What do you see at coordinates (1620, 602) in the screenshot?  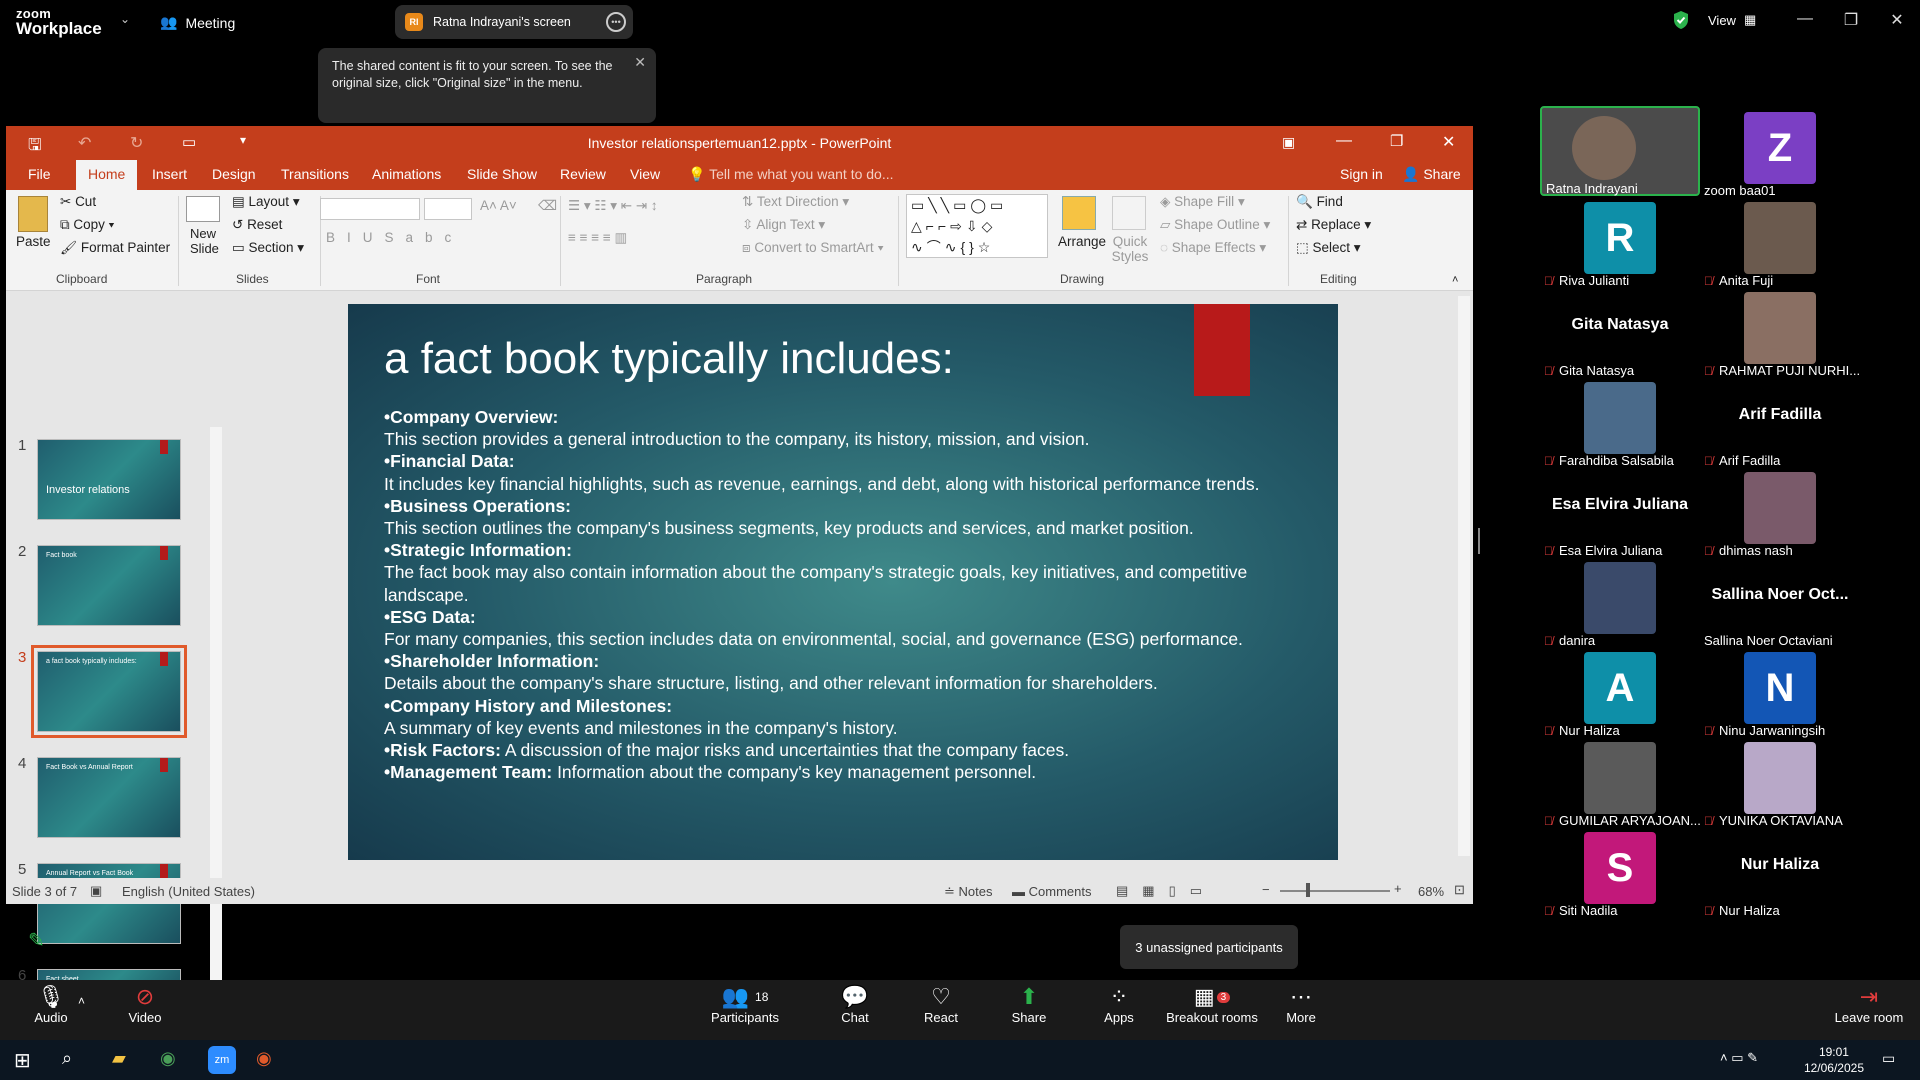 I see `participant-tile: 🎙̸ danira` at bounding box center [1620, 602].